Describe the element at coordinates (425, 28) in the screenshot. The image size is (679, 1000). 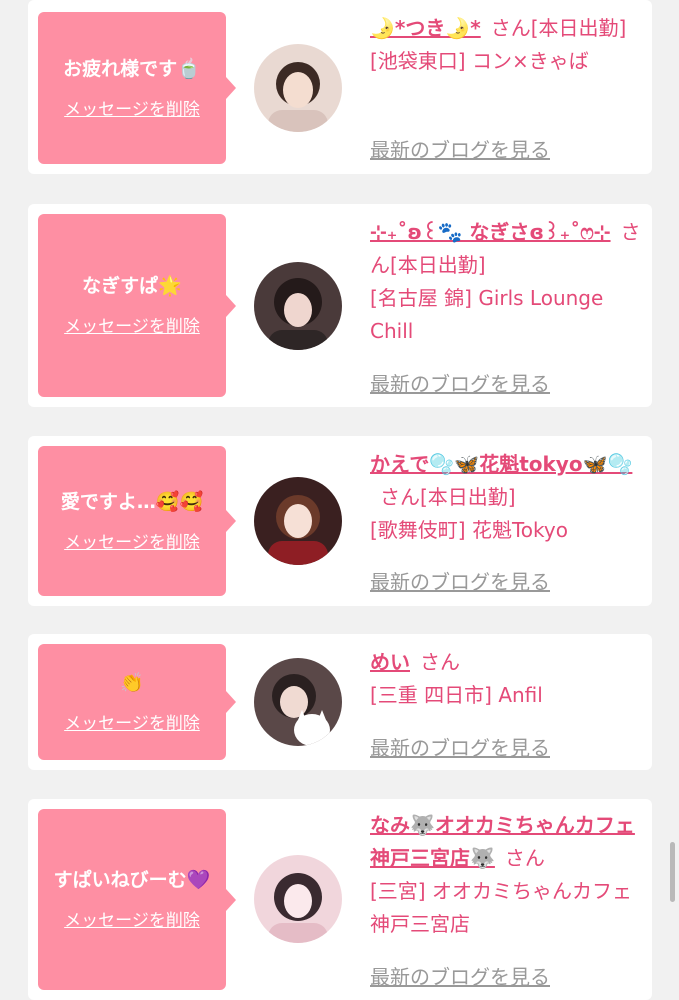
I see `cast-name-link: 🌛*つき🌛*` at that location.